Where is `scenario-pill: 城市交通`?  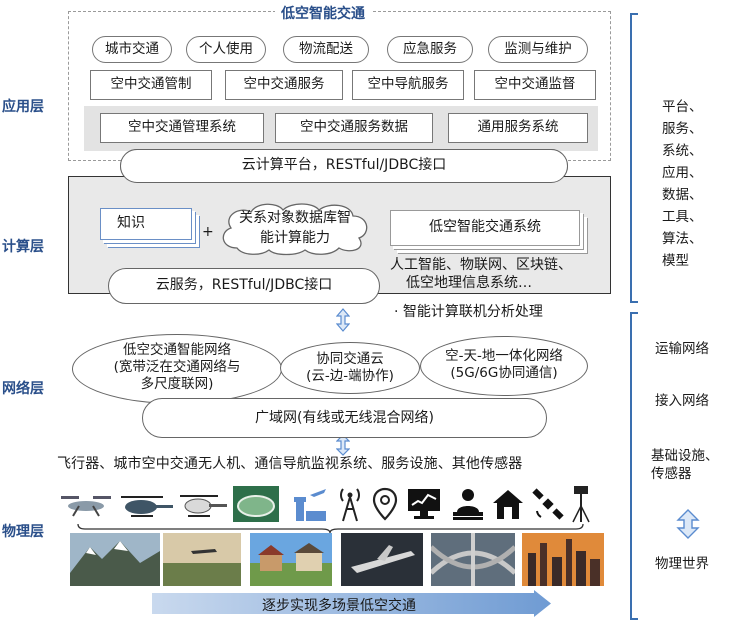
scenario-pill: 城市交通 is located at coordinates (132, 49).